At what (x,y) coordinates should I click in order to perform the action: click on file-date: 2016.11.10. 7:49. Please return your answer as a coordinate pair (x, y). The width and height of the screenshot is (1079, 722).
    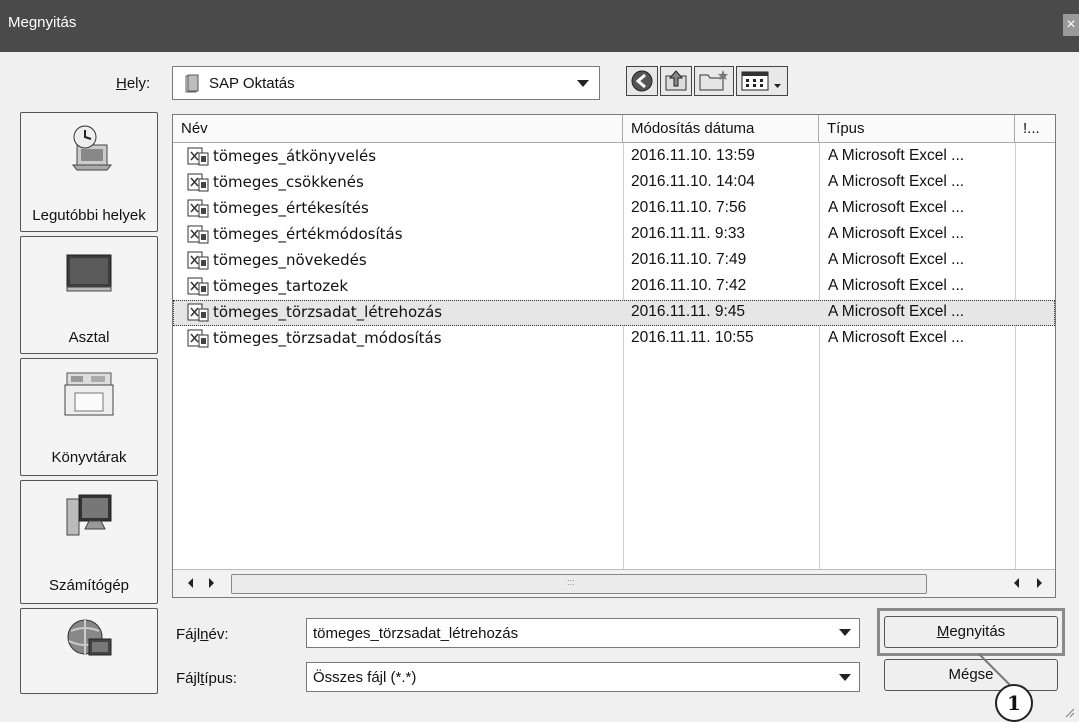
    Looking at the image, I should click on (689, 259).